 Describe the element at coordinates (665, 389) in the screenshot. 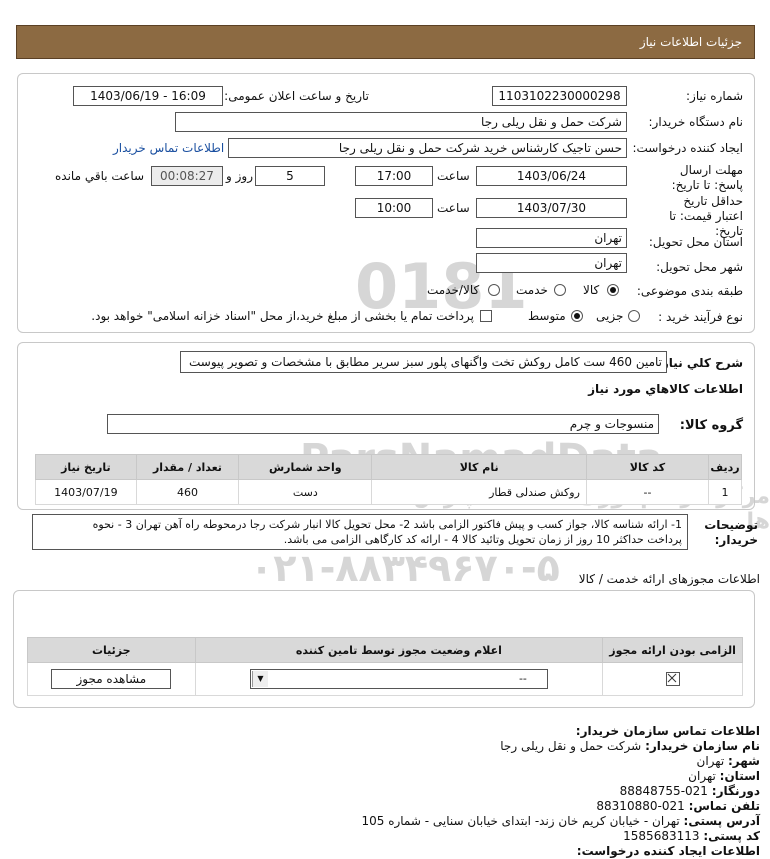

I see `goods-section-title: اطلاعات کالاهاي مورد نياز` at that location.